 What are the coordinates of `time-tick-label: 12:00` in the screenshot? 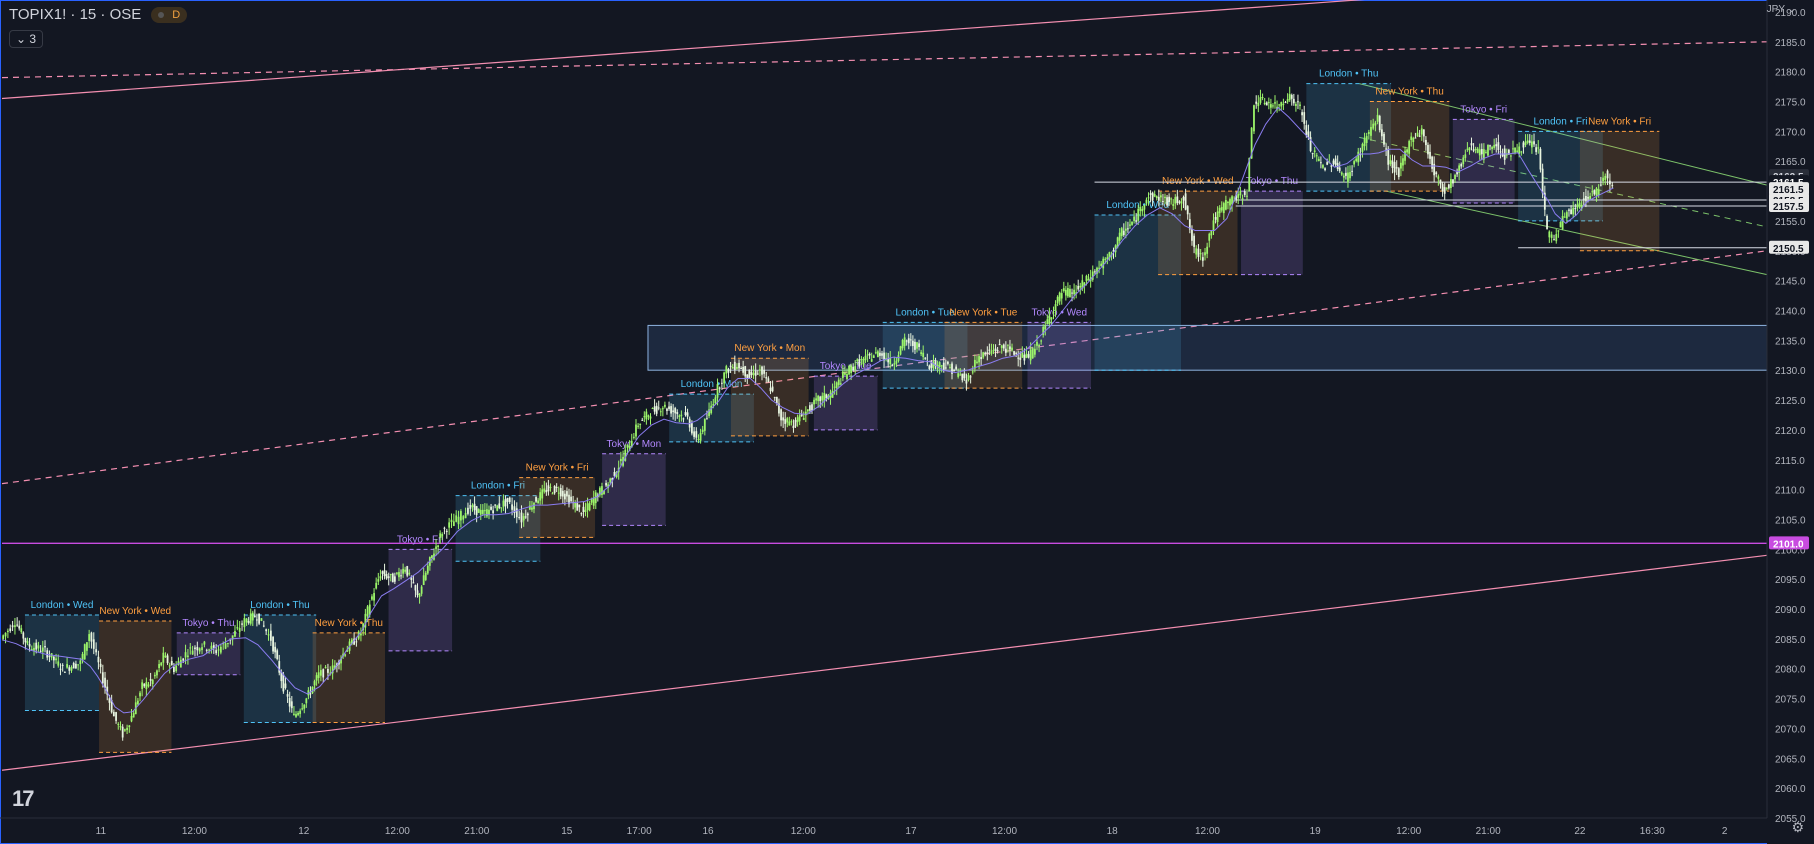 It's located at (803, 831).